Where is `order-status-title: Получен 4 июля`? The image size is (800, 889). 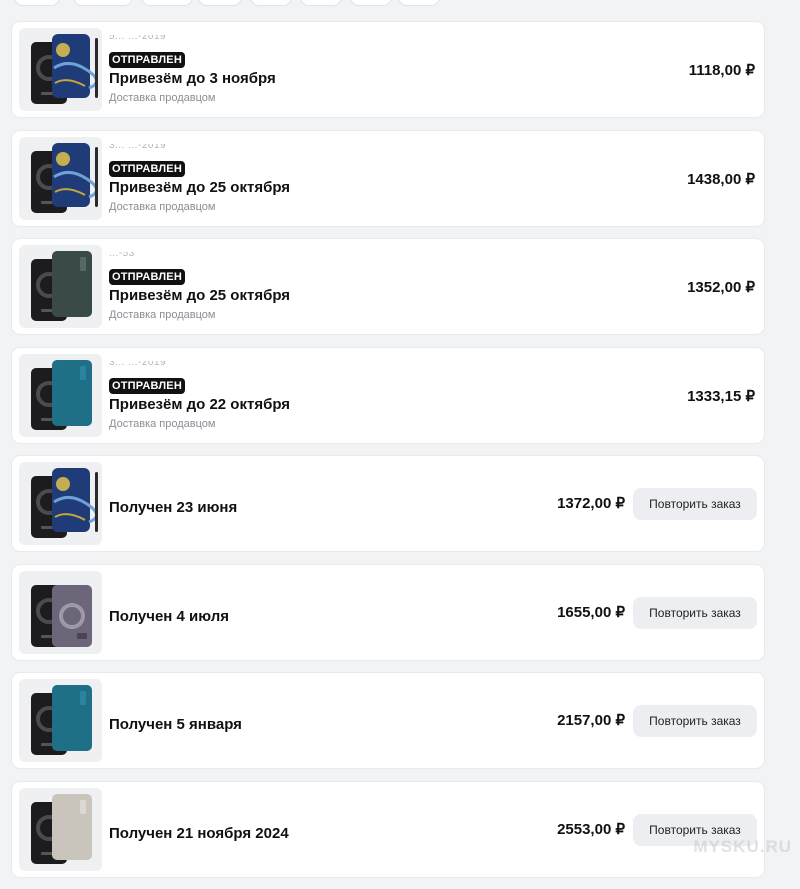
order-status-title: Получен 4 июля is located at coordinates (169, 616).